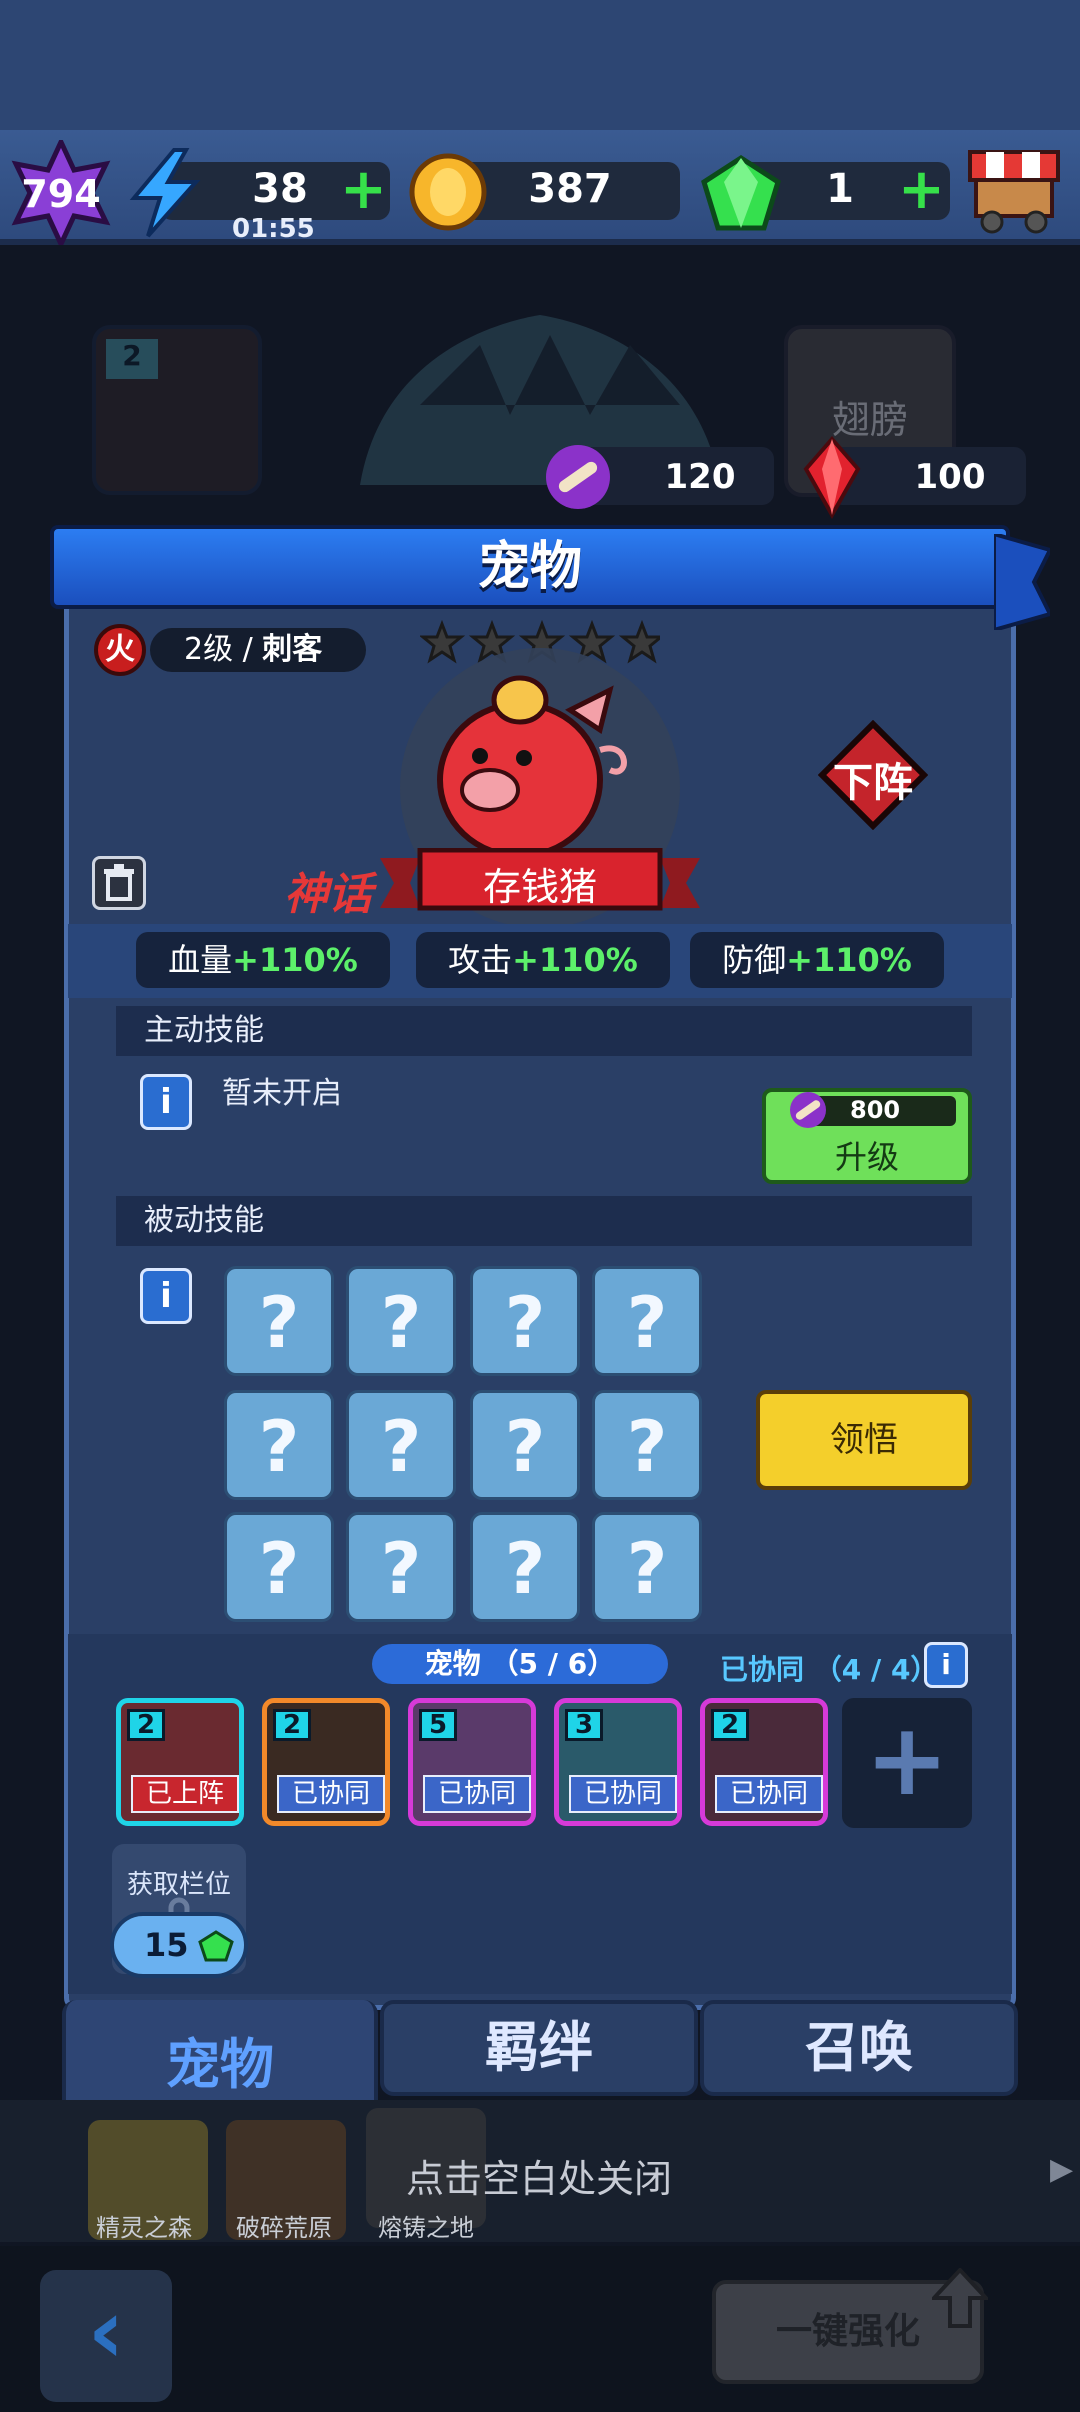 This screenshot has width=1080, height=2412. I want to click on trash-icon, so click(119, 882).